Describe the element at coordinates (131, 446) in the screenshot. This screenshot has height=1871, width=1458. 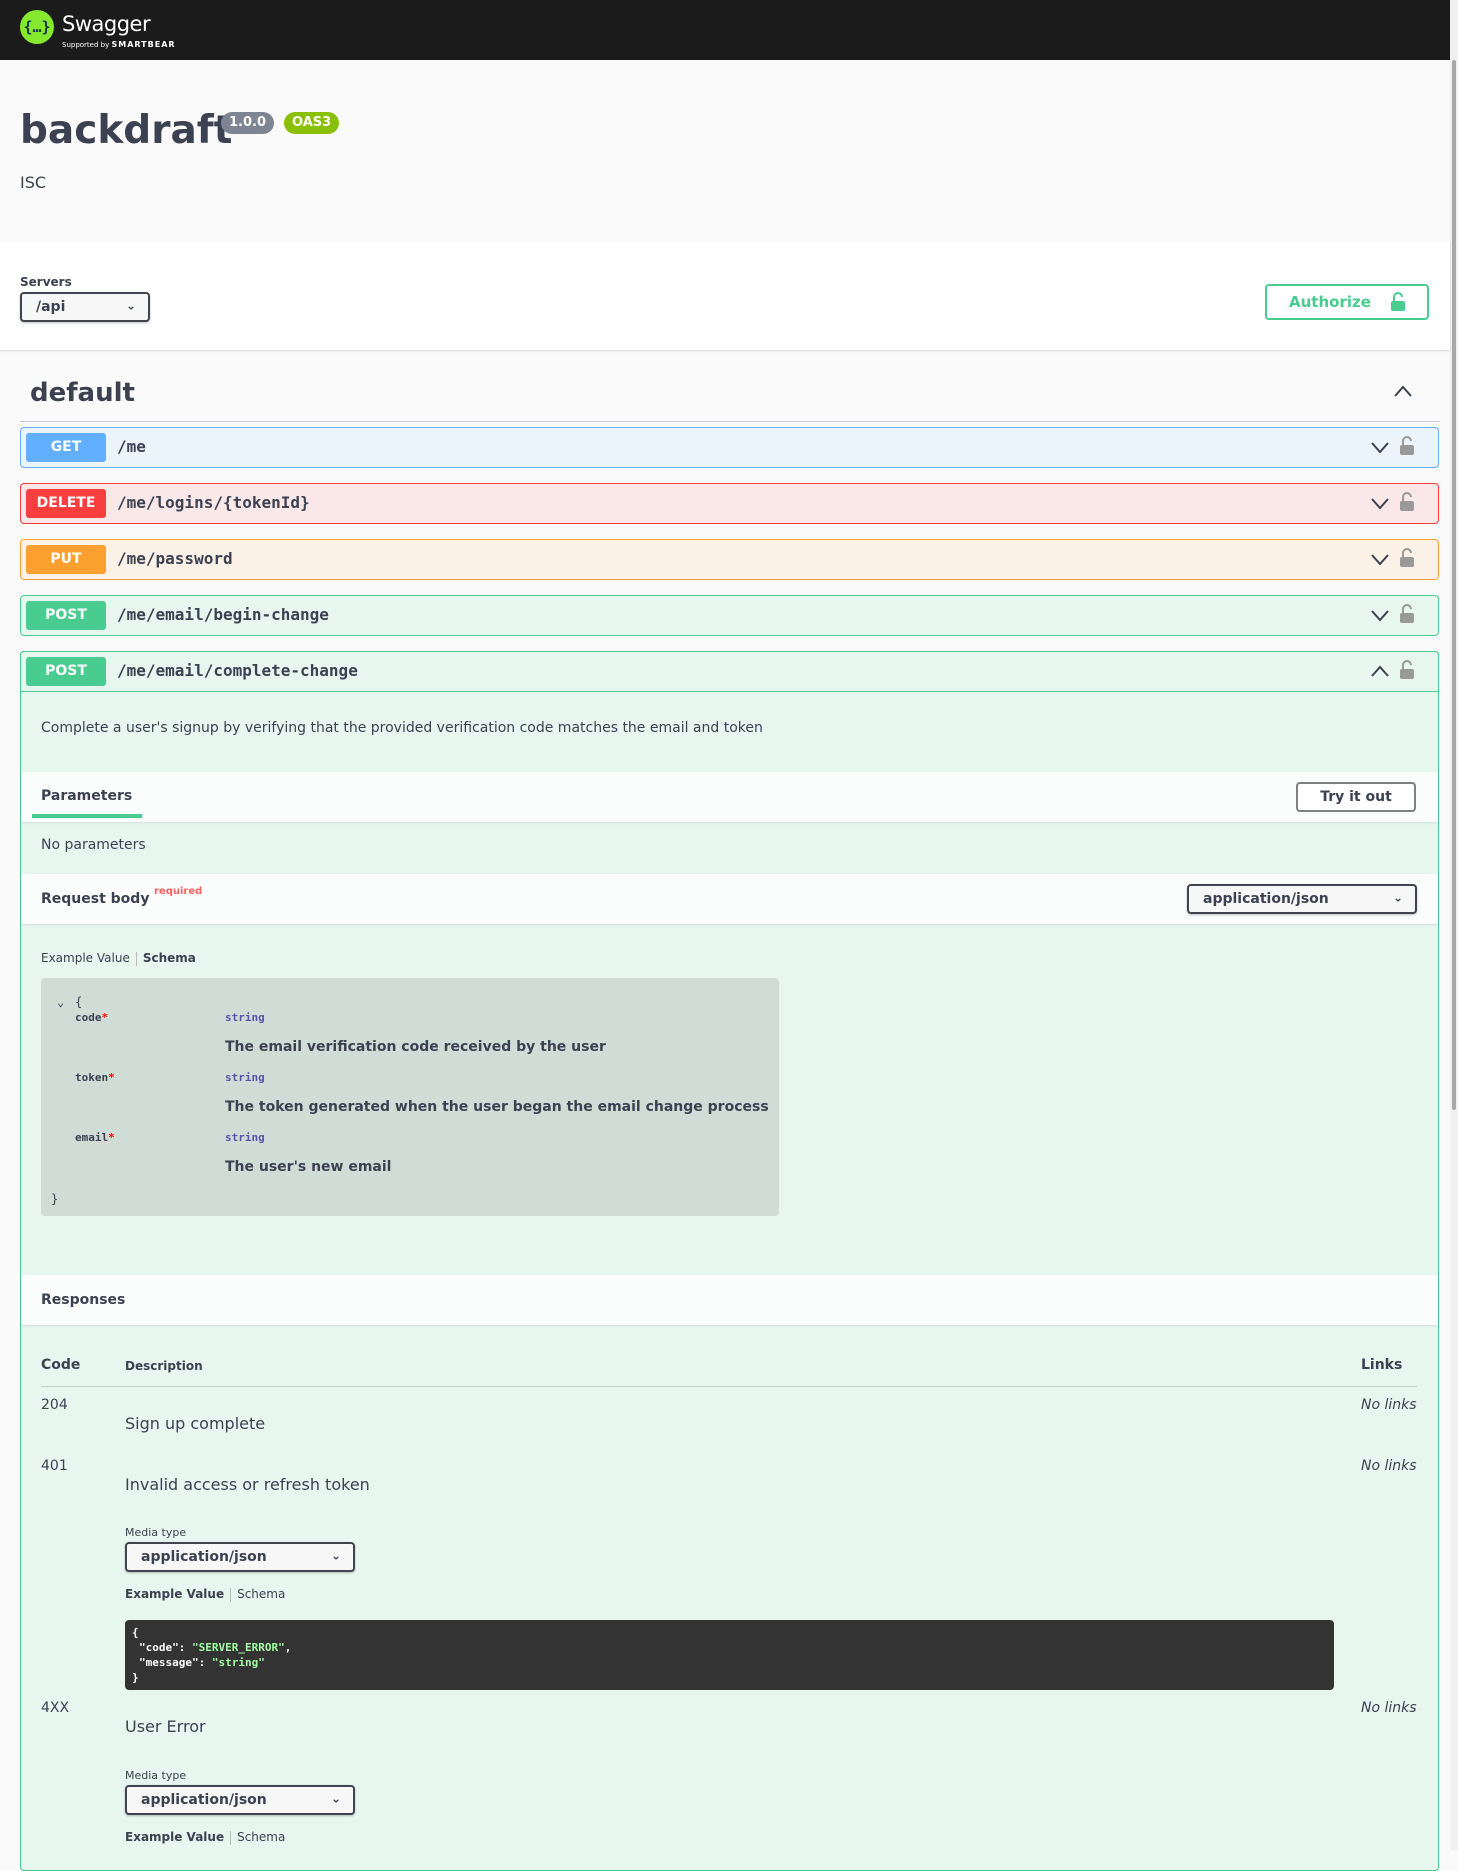
I see `operation-path: /me` at that location.